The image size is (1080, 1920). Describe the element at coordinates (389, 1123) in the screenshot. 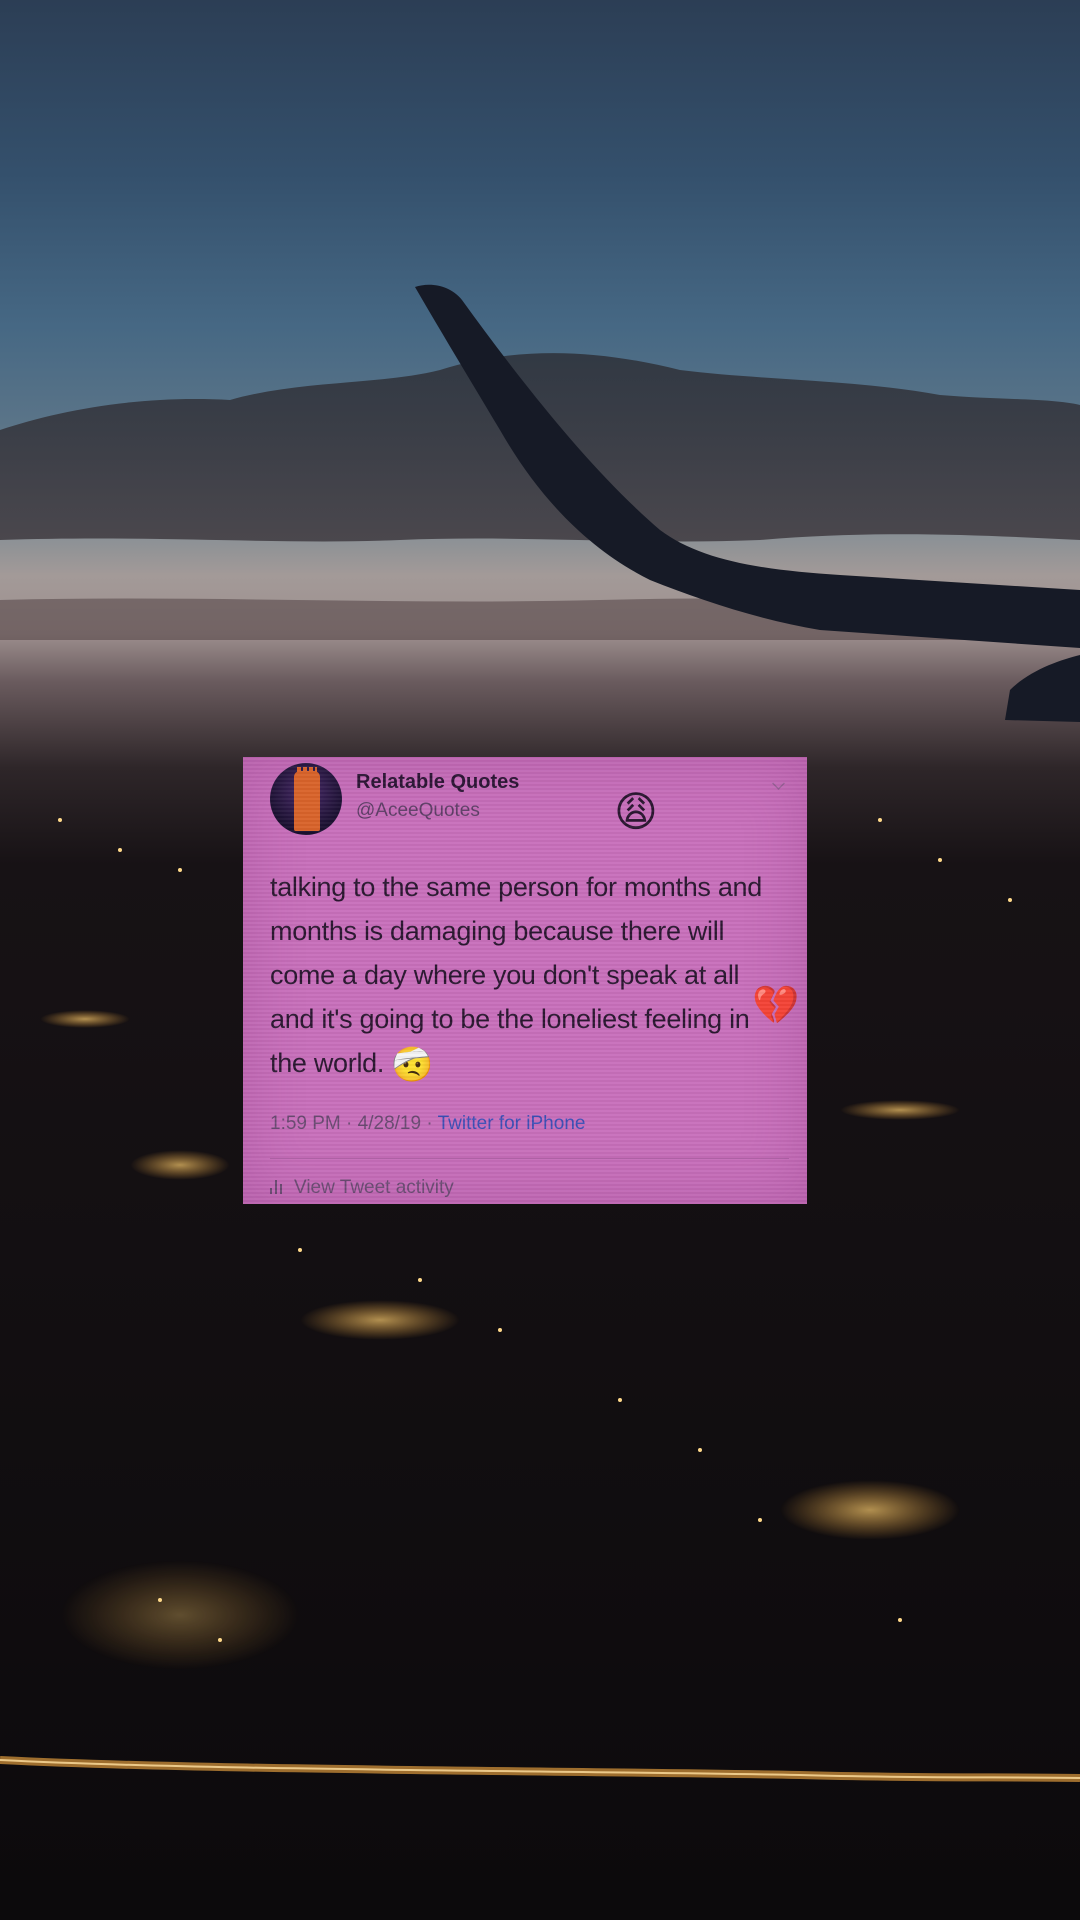

I see `tweet-date: 4/28/19` at that location.